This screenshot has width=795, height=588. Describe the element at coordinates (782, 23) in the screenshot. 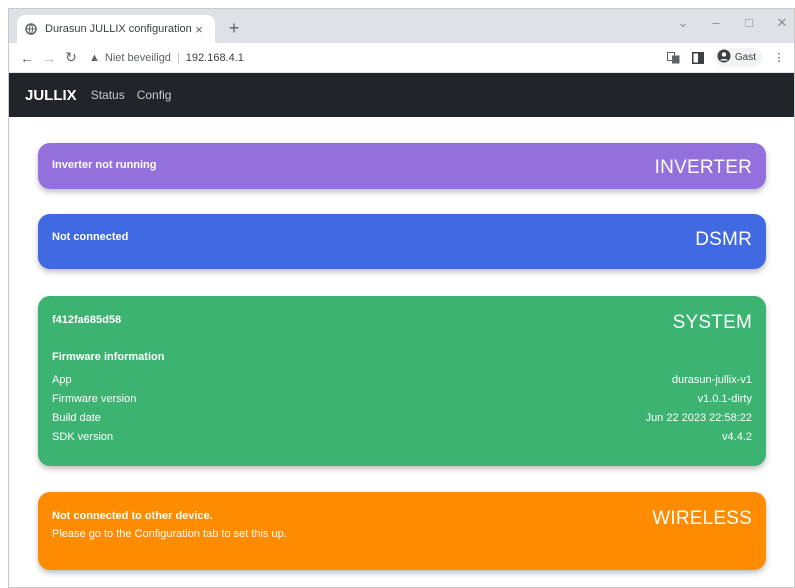

I see `window-close-button: ✕` at that location.